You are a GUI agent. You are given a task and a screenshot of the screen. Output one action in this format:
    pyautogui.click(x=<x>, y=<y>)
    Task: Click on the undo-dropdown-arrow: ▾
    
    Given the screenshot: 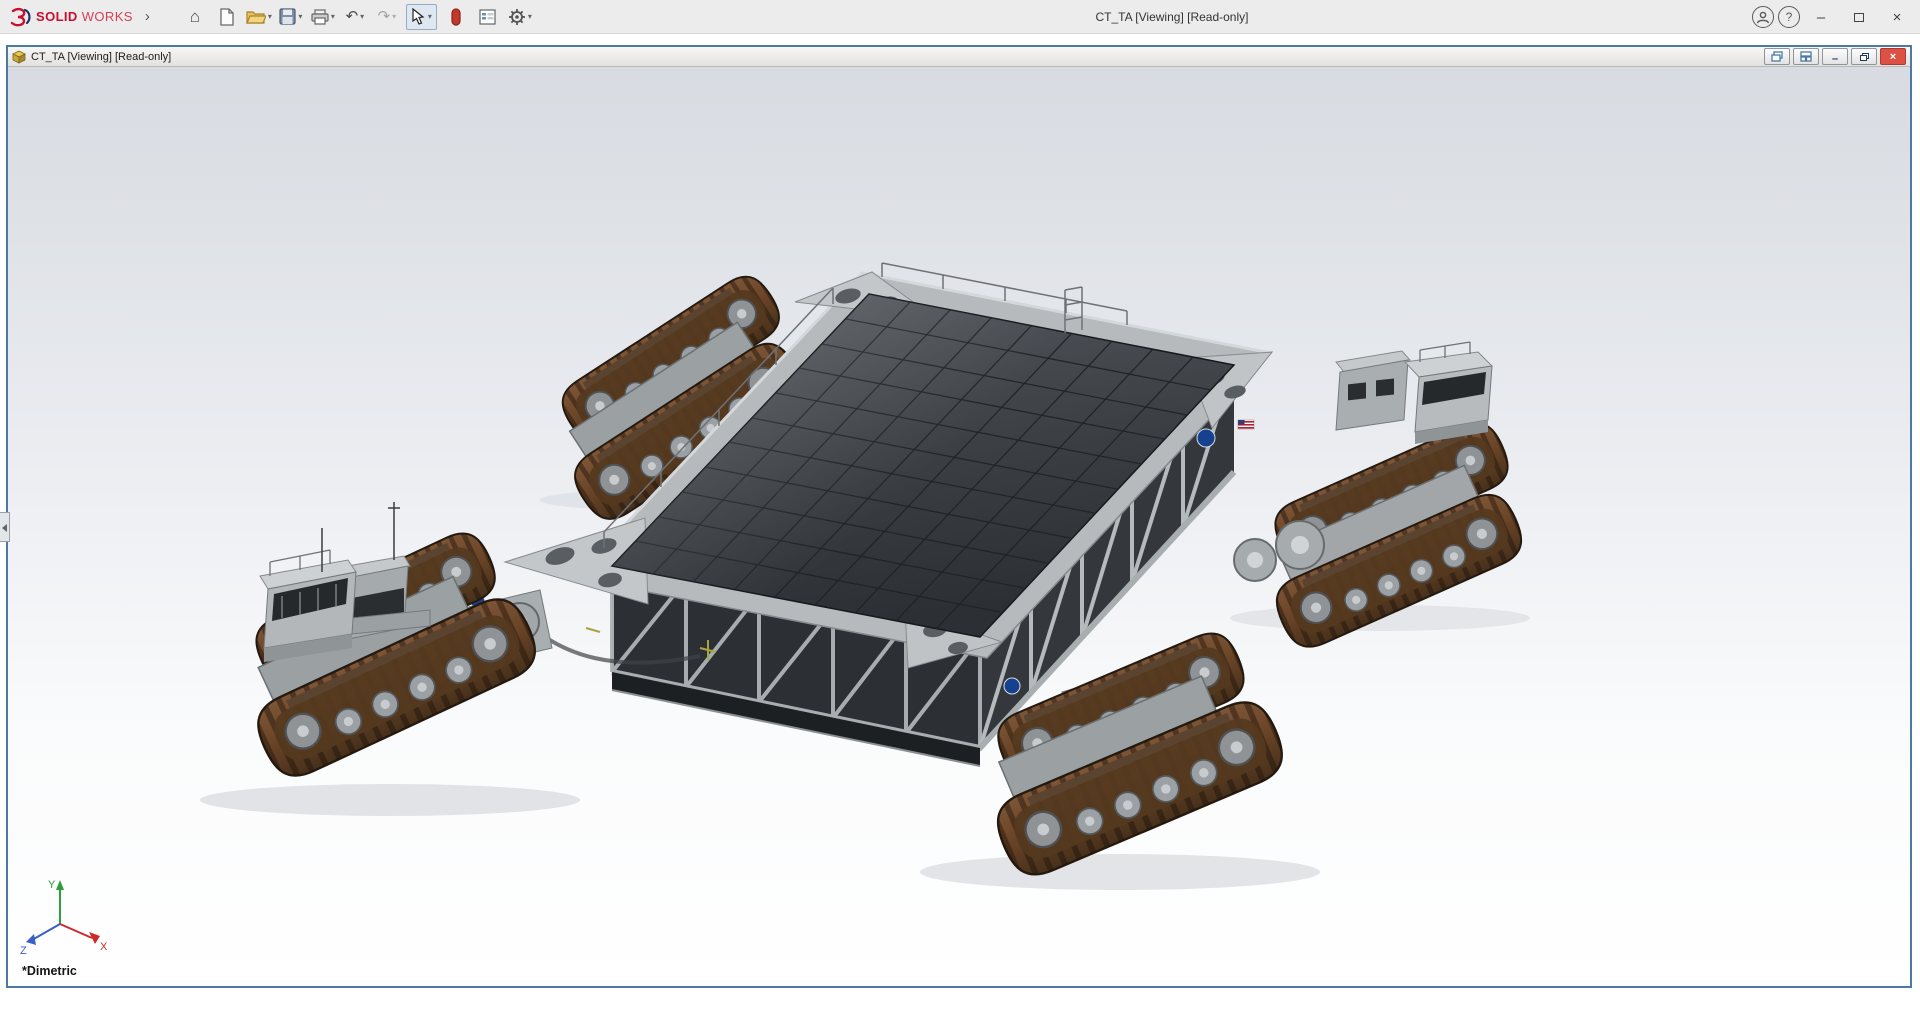 What is the action you would take?
    pyautogui.click(x=362, y=16)
    